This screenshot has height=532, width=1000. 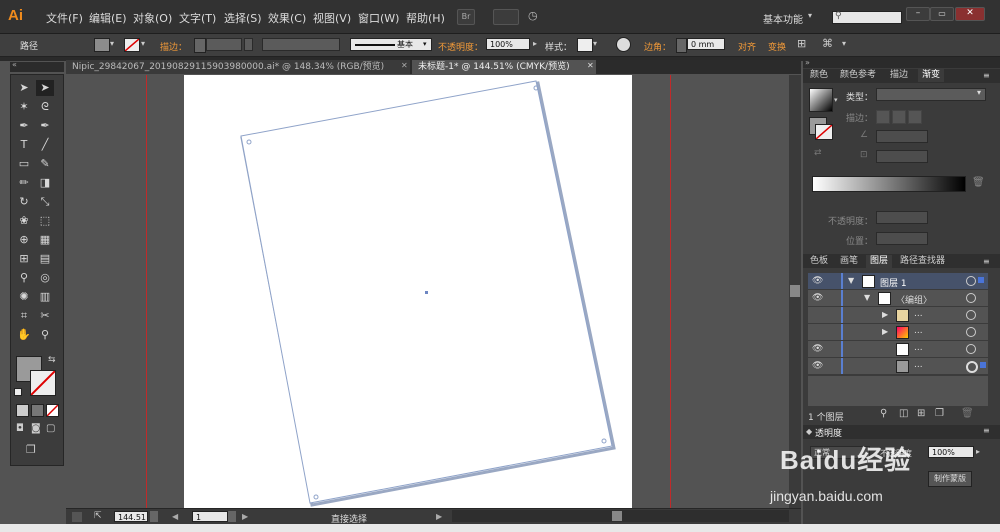 I want to click on menu-help: 帮助(H), so click(x=425, y=18).